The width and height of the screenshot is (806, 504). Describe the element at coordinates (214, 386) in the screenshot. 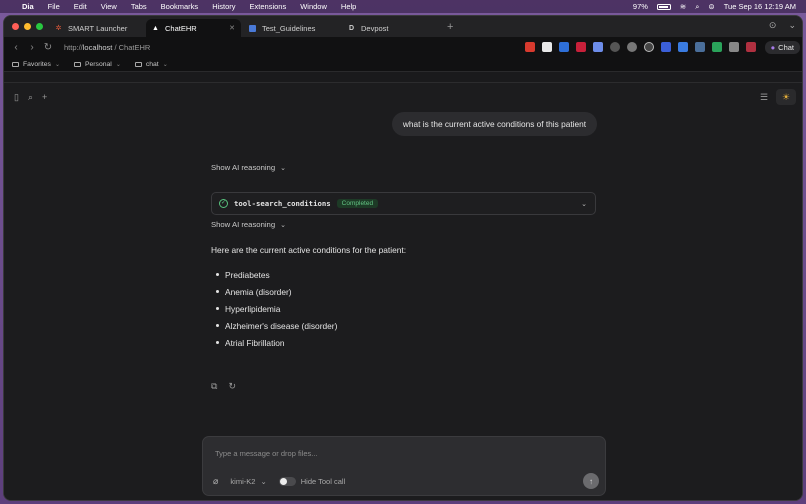

I see `copy-icon: ⧉` at that location.